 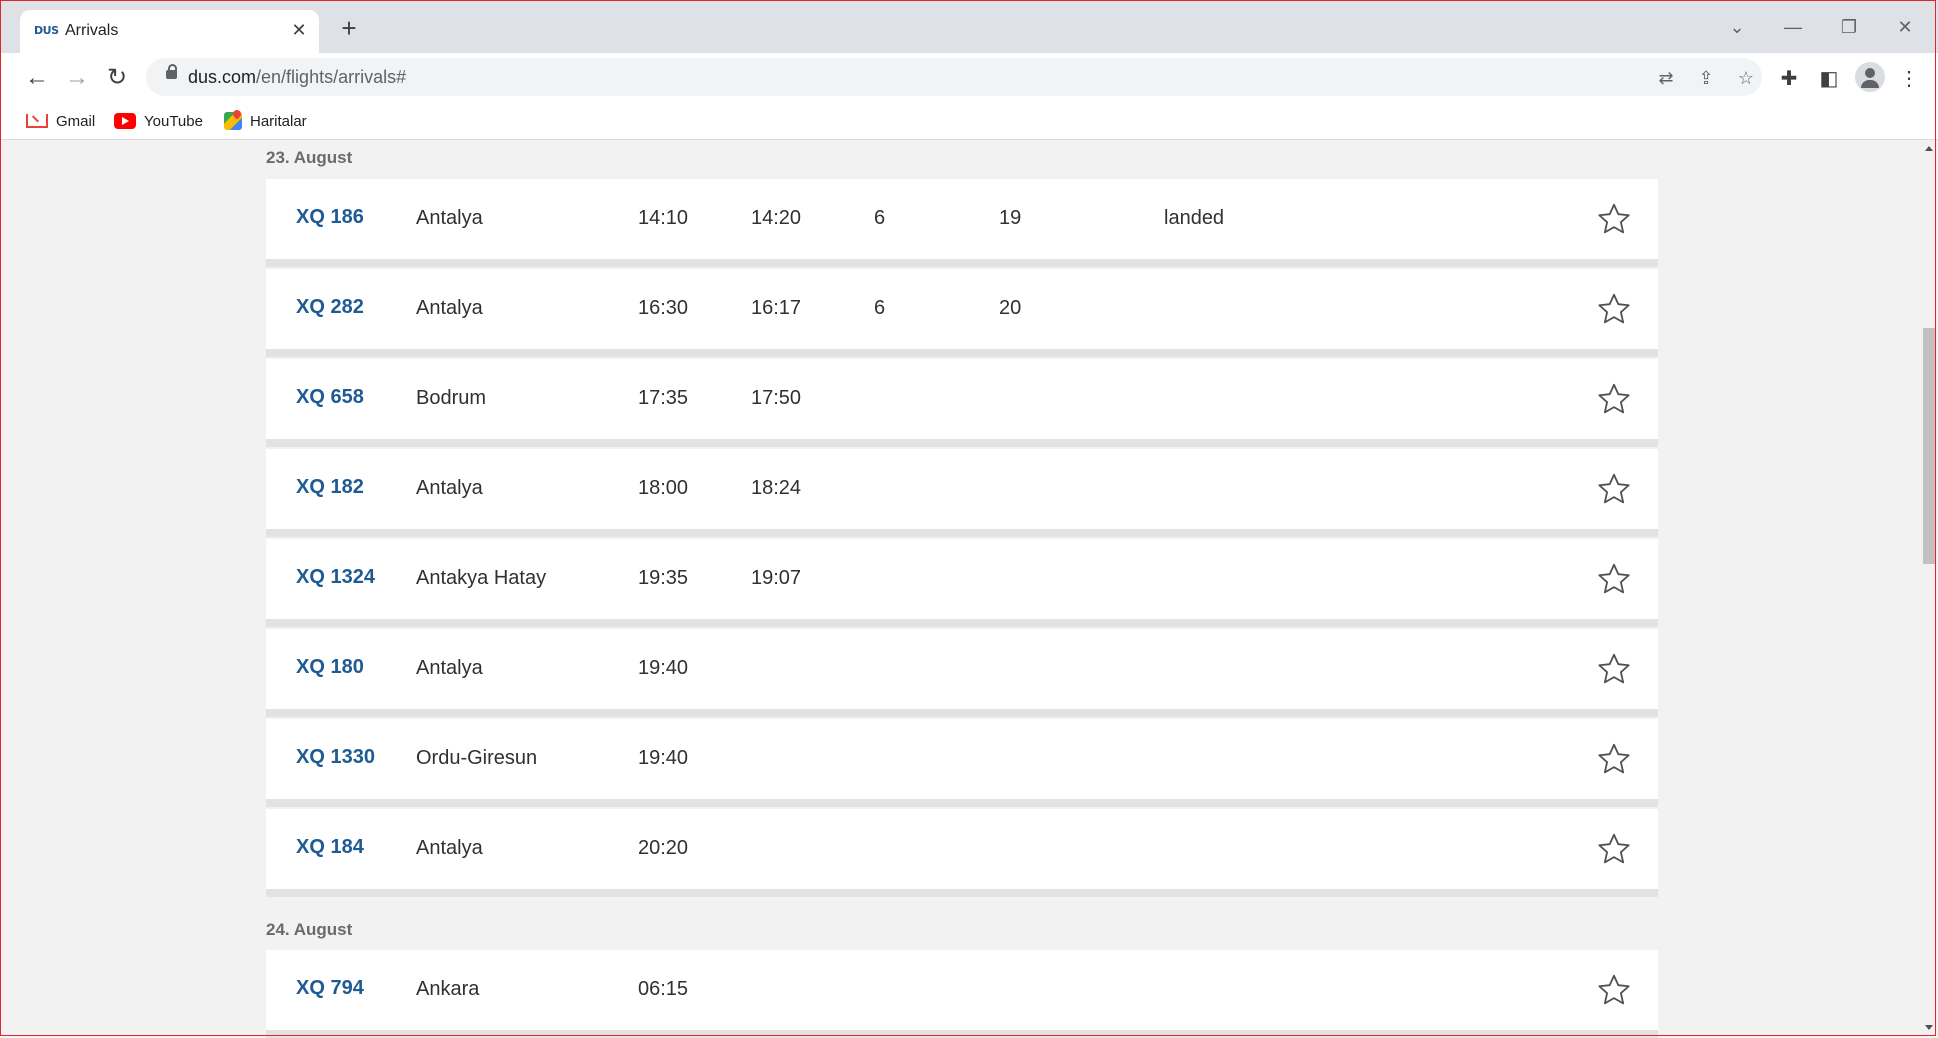 What do you see at coordinates (92, 30) in the screenshot?
I see `tab-title: Arrivals` at bounding box center [92, 30].